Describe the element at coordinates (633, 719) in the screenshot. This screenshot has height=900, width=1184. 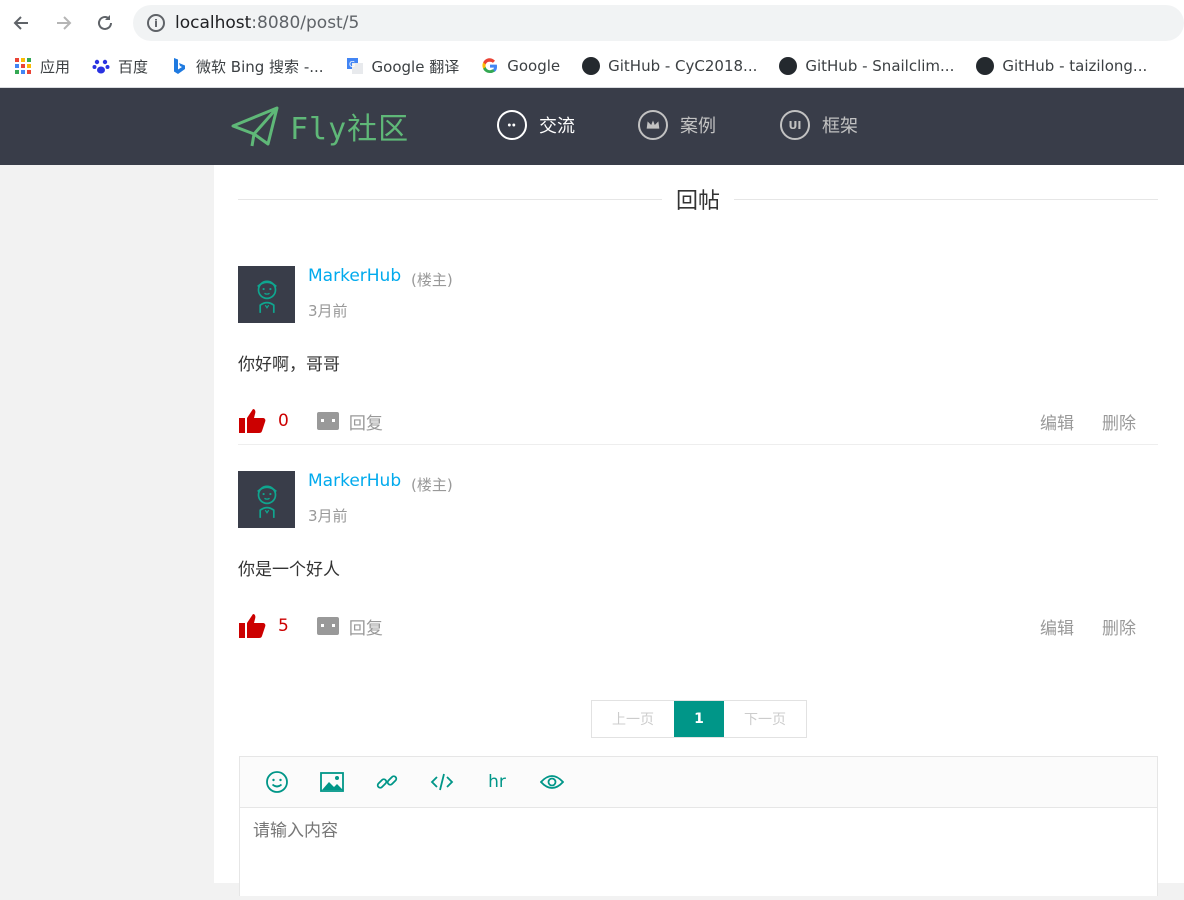
I see `prev-page-button: 上一页` at that location.